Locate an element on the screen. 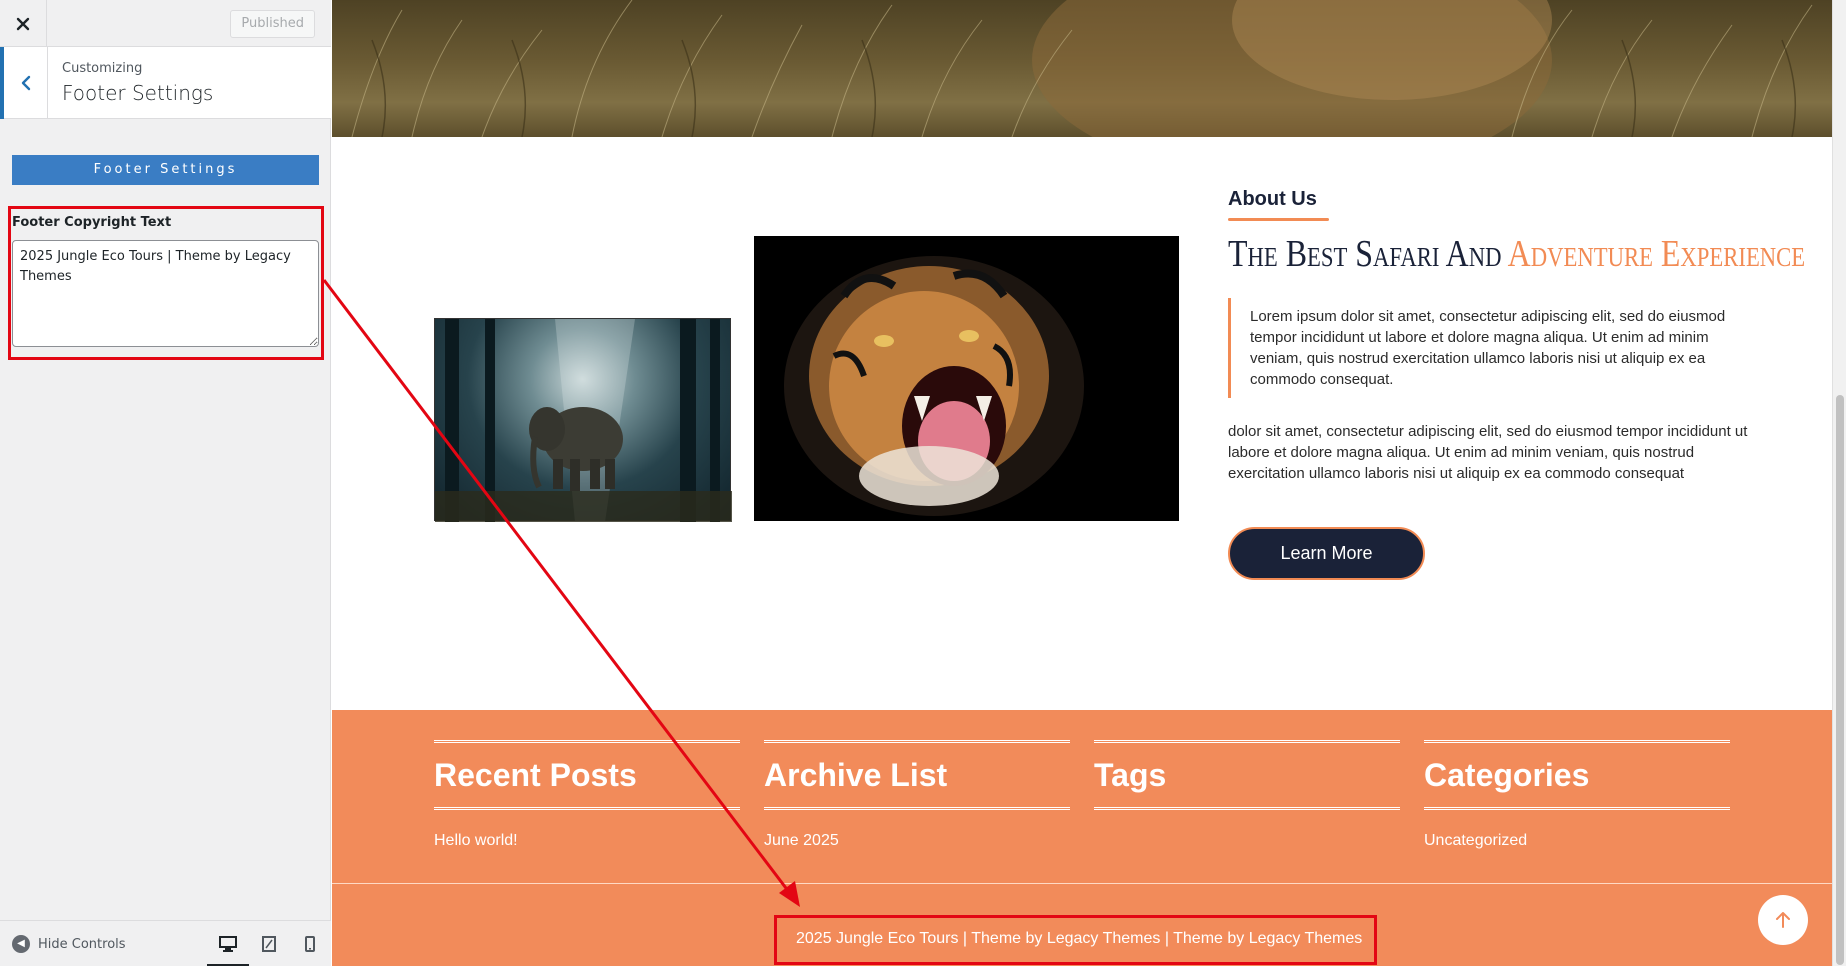  widget-title: Recent Posts is located at coordinates (535, 775).